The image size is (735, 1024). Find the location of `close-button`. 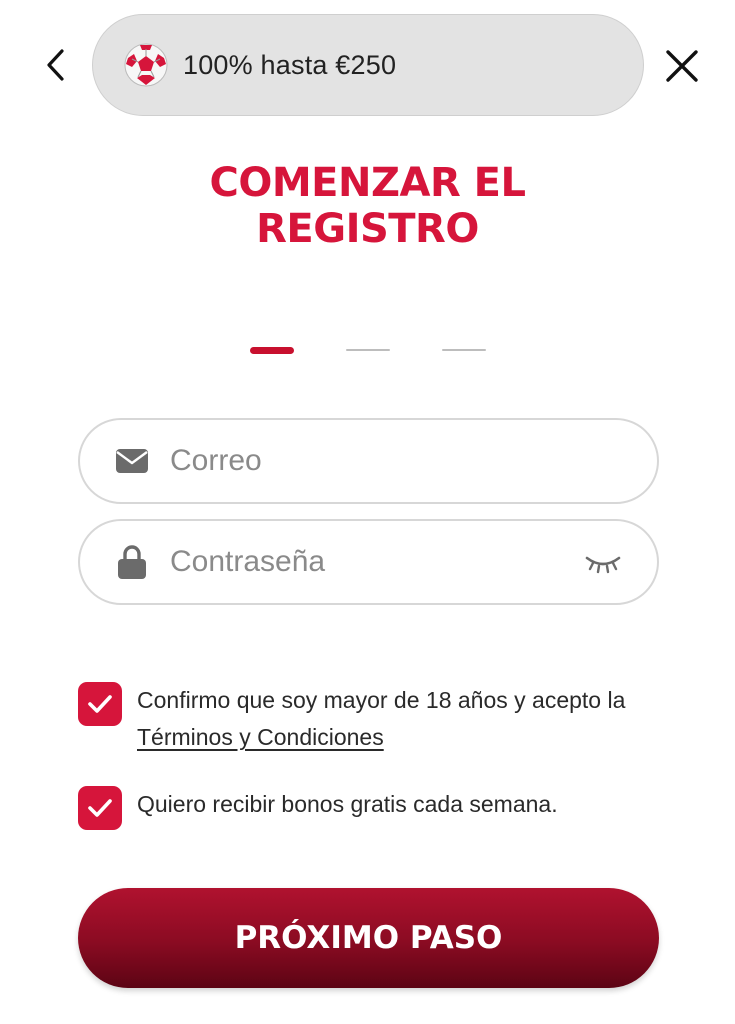

close-button is located at coordinates (682, 66).